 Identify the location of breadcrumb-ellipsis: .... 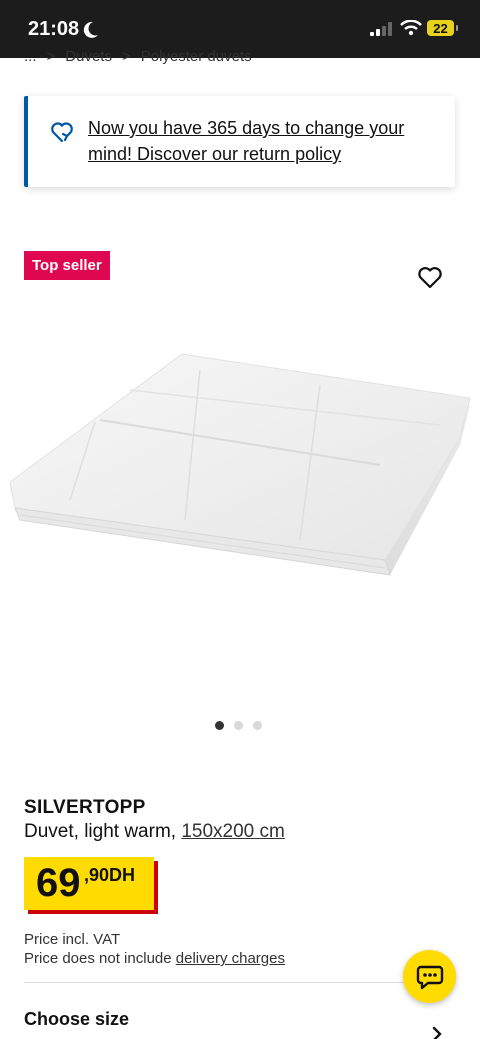
(30, 56).